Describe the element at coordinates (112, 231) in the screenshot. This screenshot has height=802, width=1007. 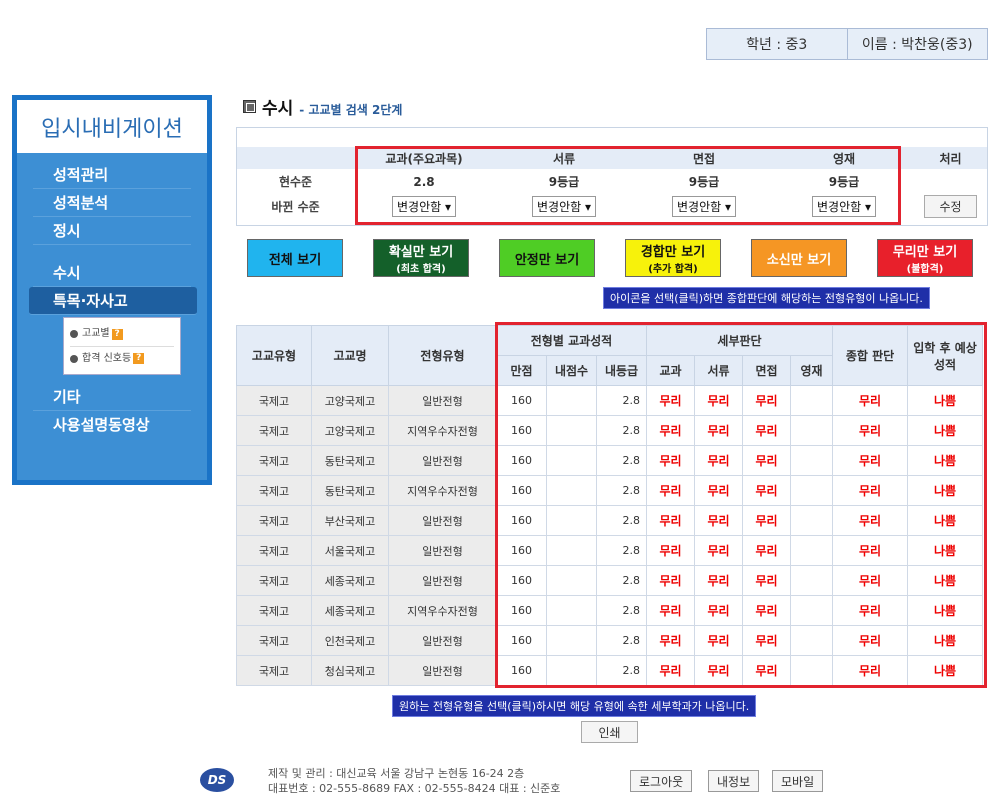
I see `sidebar-item-regular: 정시` at that location.